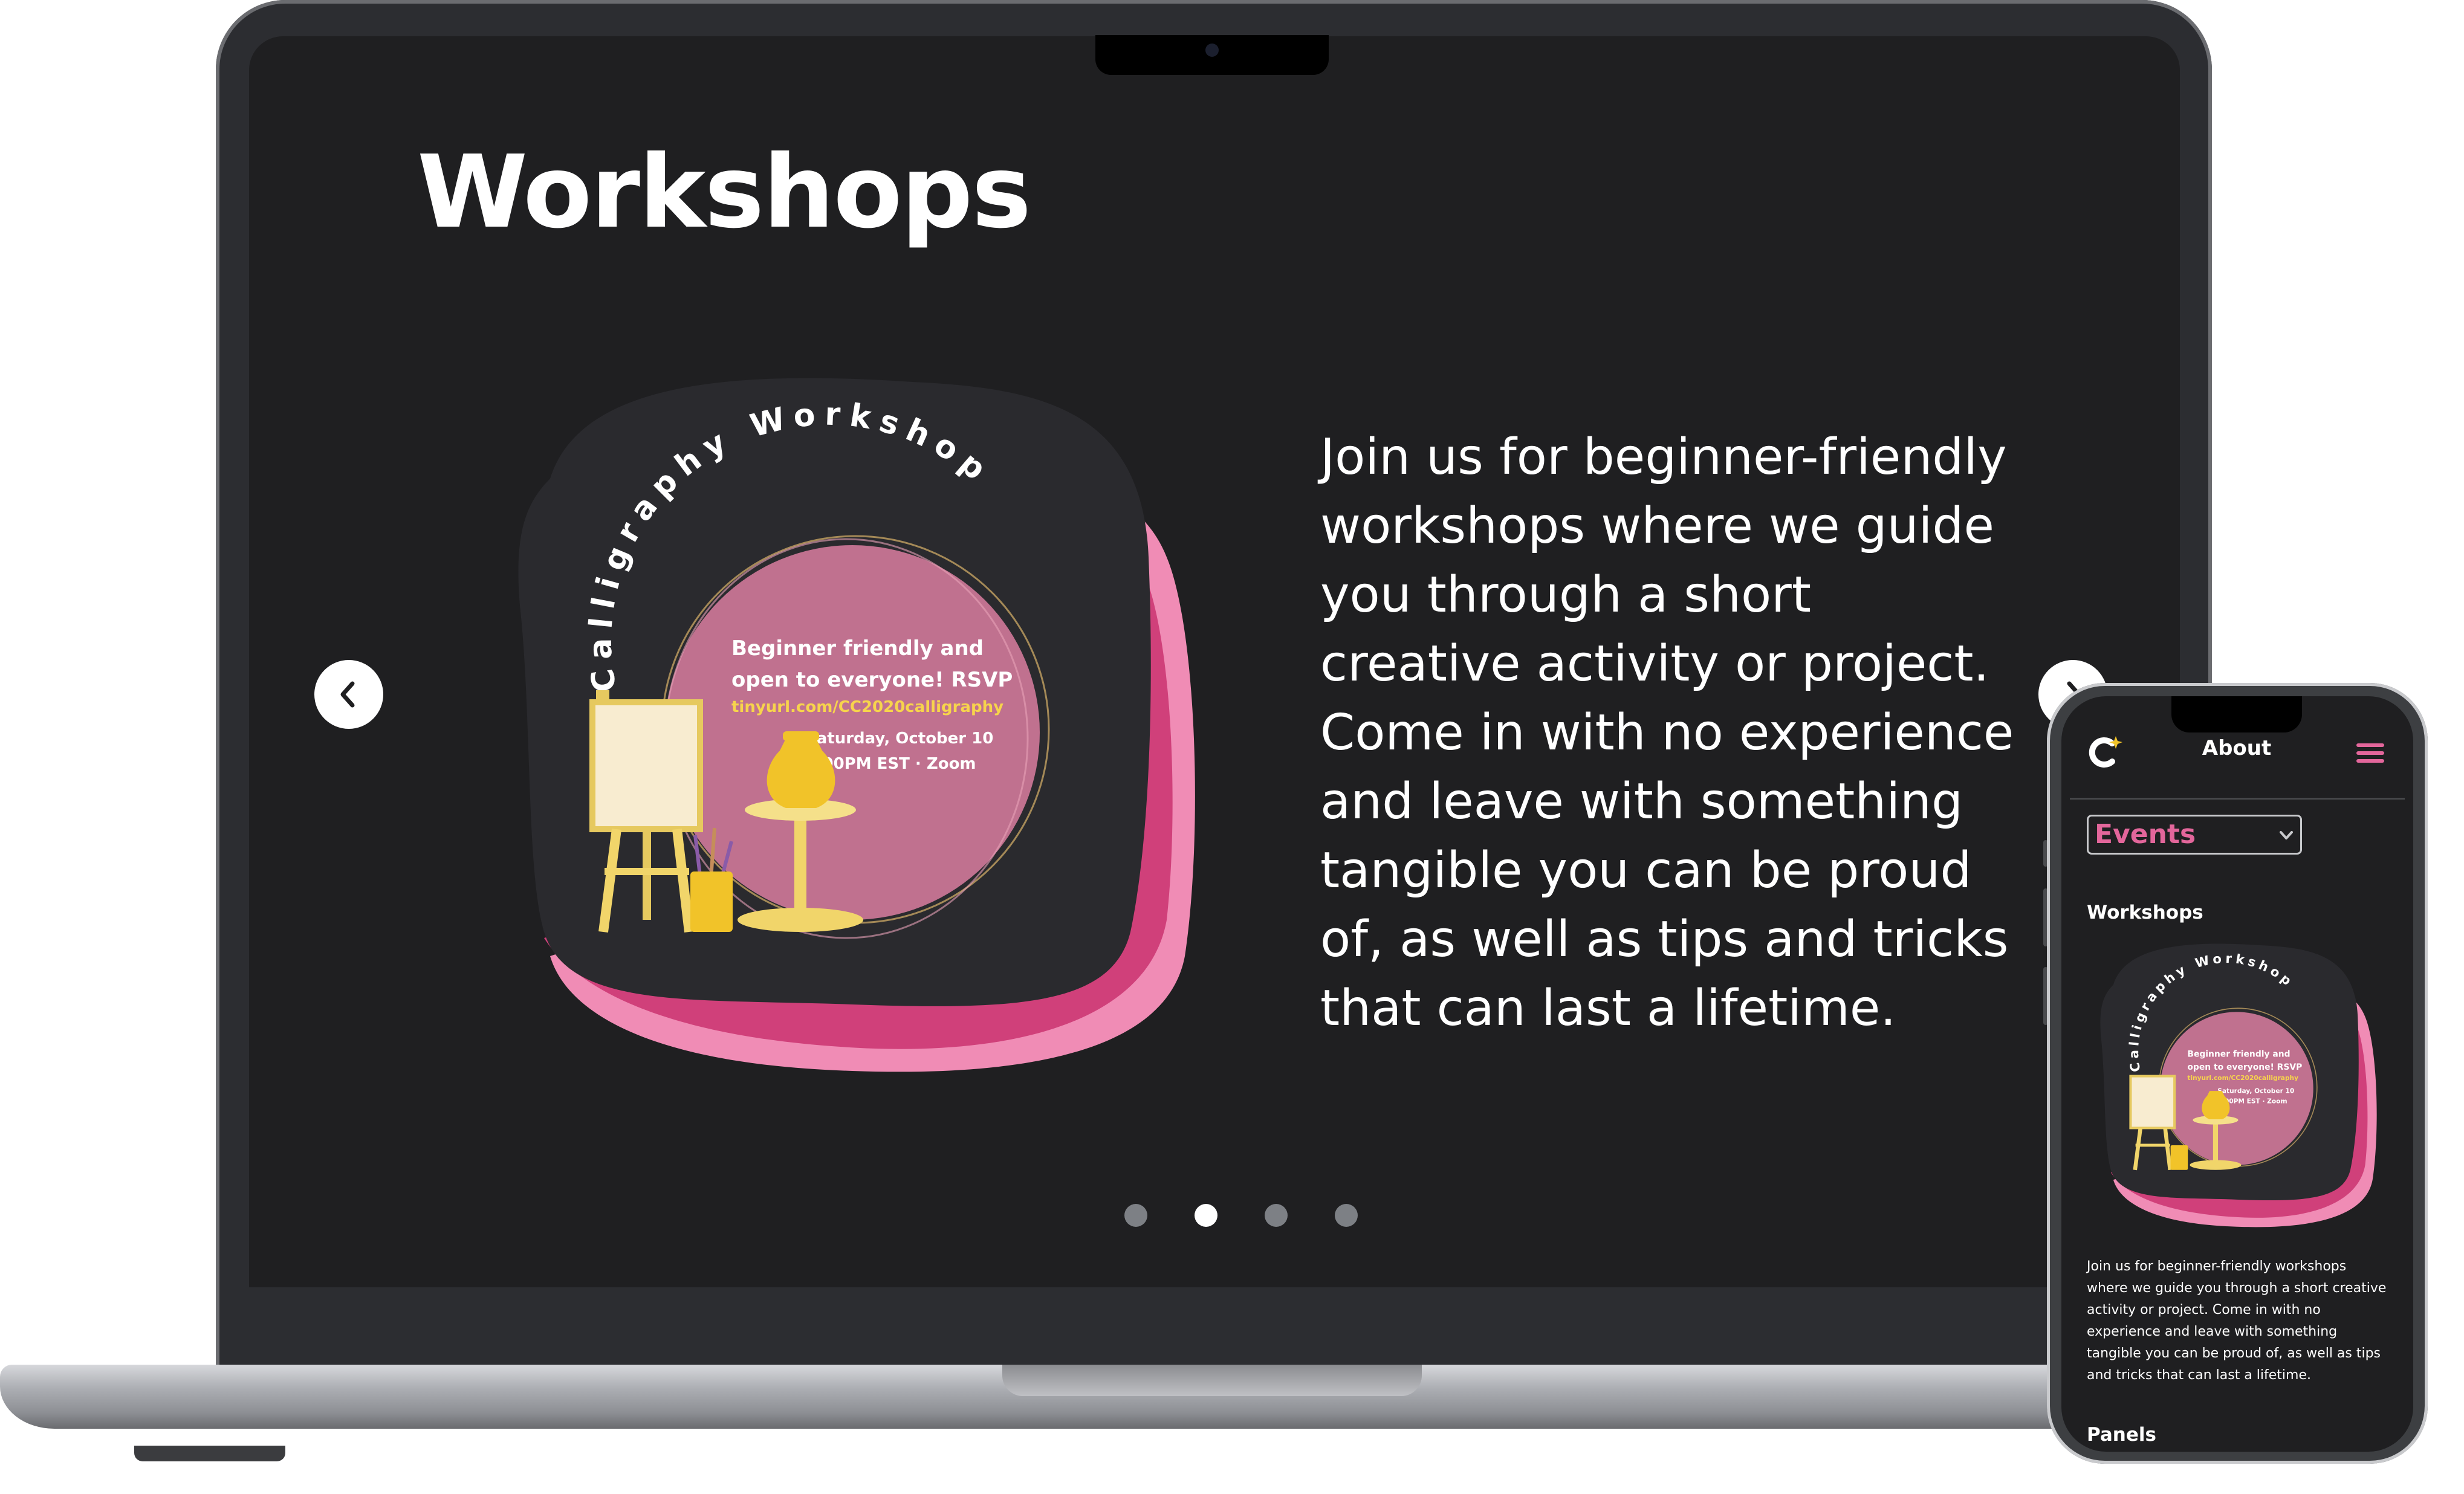 The image size is (2464, 1494). I want to click on chevron-down-icon, so click(2286, 835).